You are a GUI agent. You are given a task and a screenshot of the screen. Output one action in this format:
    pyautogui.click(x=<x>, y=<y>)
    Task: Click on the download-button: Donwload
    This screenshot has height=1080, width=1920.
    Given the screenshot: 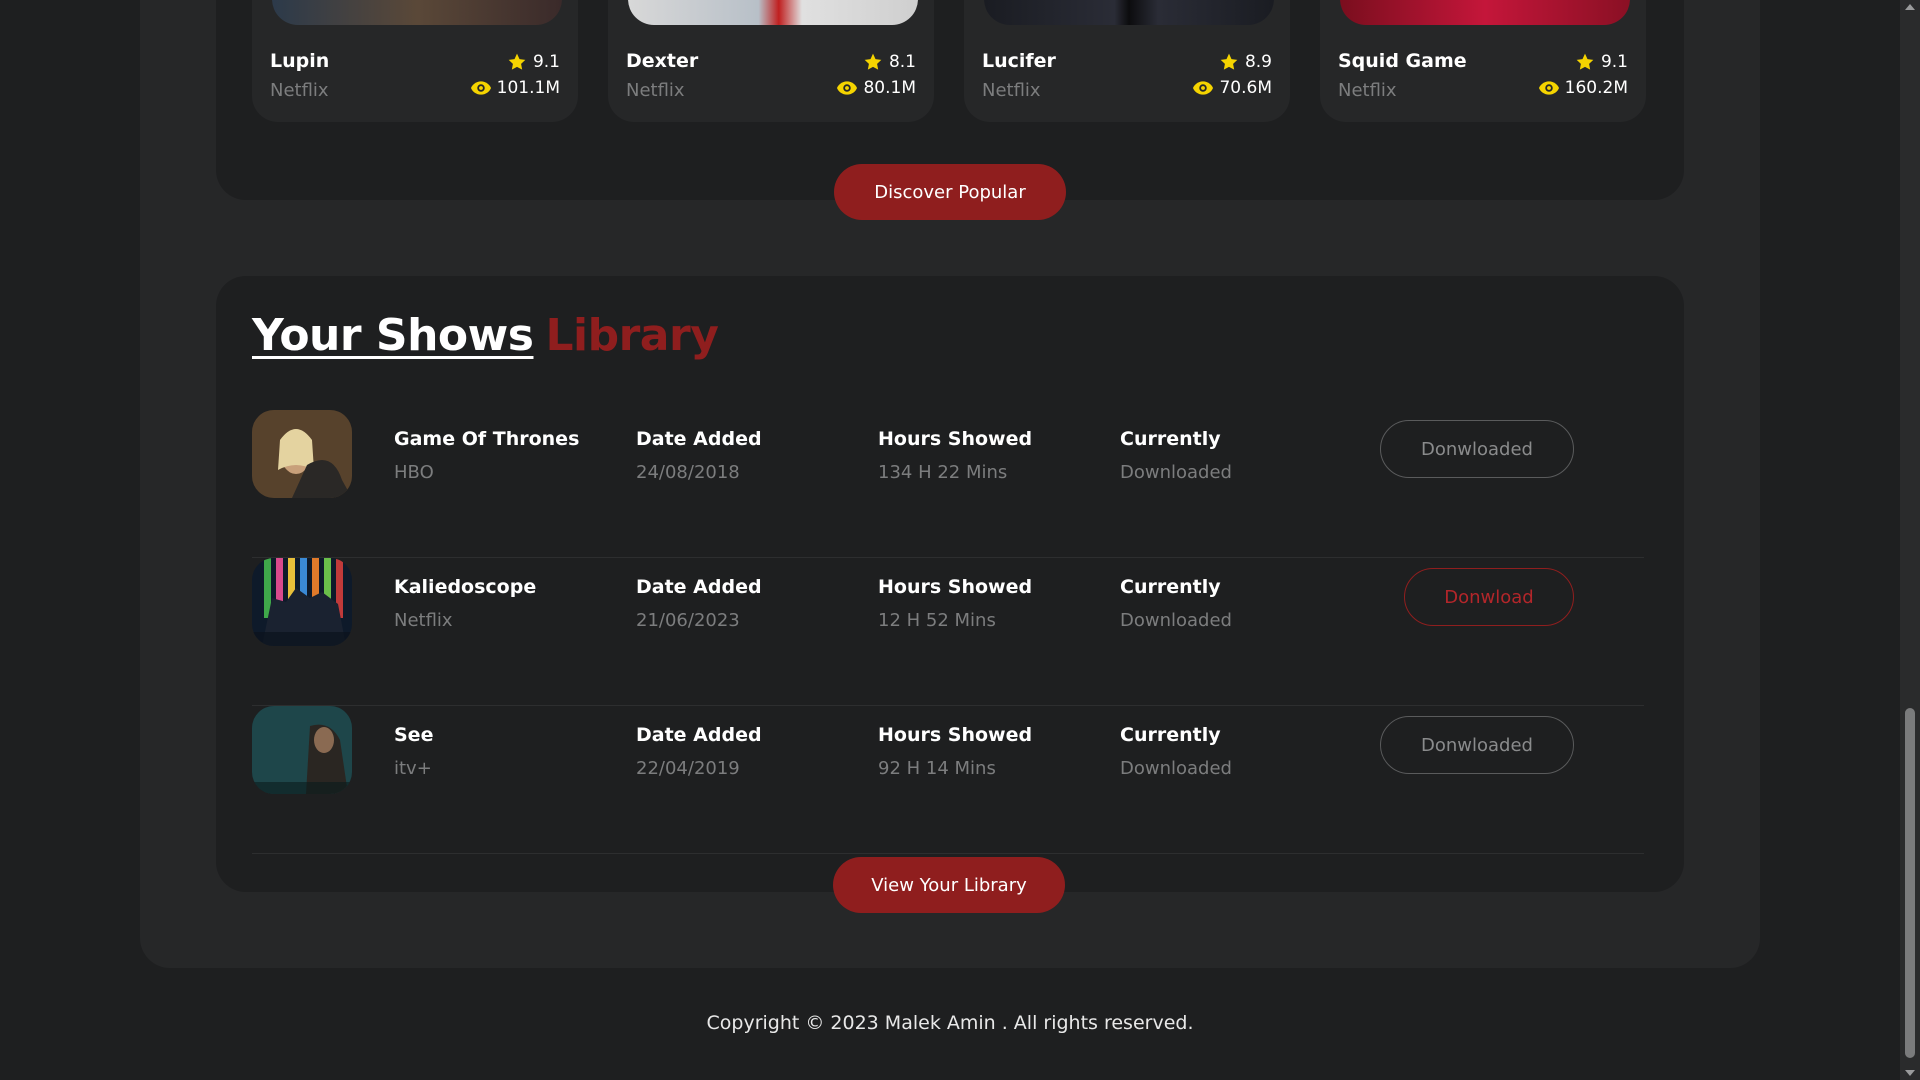 What is the action you would take?
    pyautogui.click(x=1489, y=597)
    